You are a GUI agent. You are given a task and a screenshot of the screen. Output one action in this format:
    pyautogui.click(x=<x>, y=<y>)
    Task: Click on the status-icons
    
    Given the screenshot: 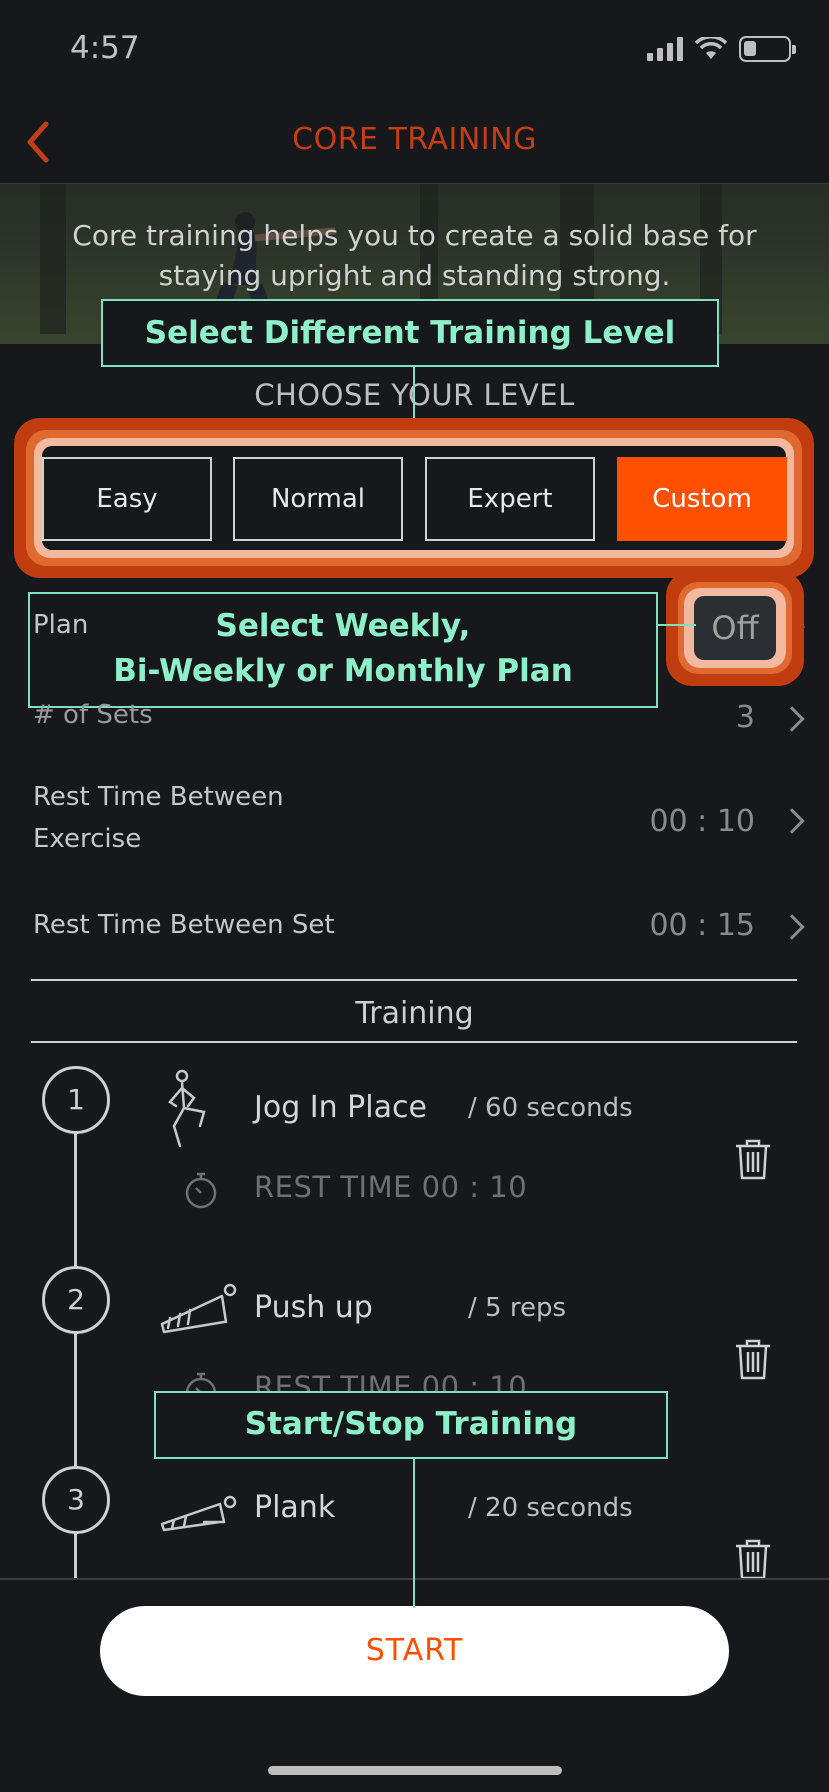 What is the action you would take?
    pyautogui.click(x=721, y=49)
    